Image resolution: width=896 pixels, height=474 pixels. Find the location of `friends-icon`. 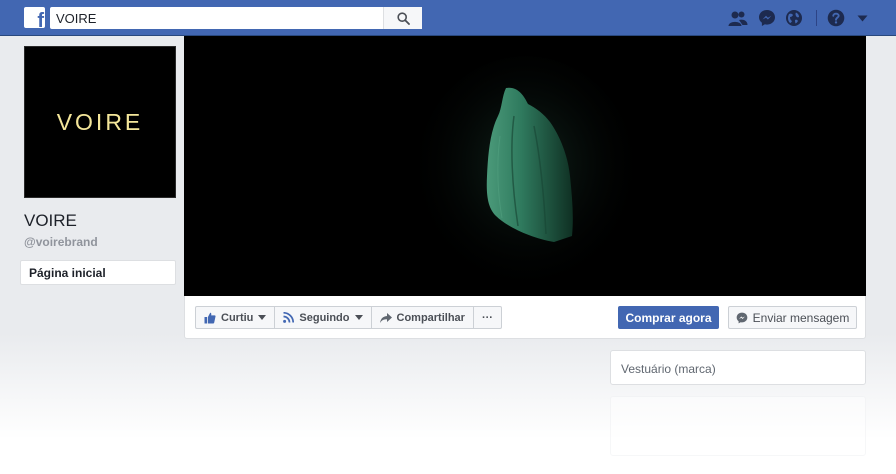

friends-icon is located at coordinates (738, 18).